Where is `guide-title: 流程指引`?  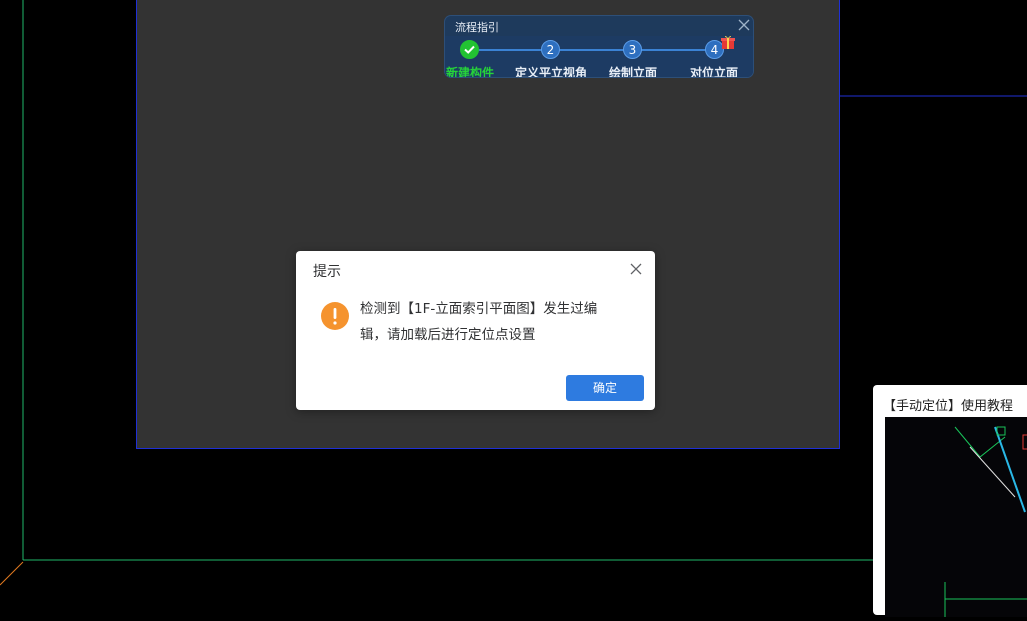
guide-title: 流程指引 is located at coordinates (477, 27).